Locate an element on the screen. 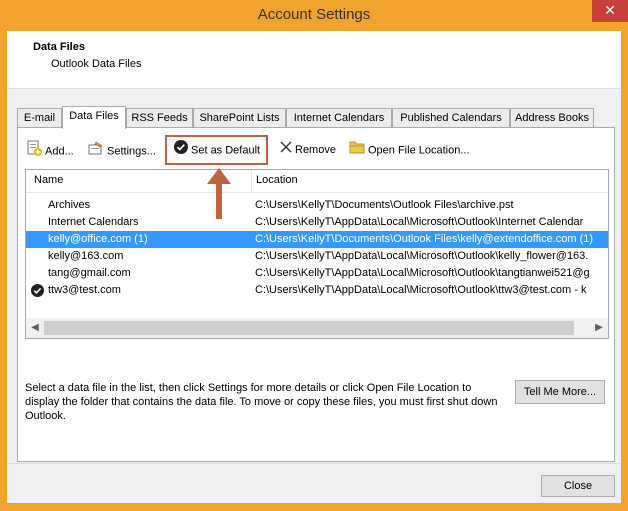 This screenshot has width=628, height=511. tab-sharepoint-lists: SharePoint Lists is located at coordinates (239, 118).